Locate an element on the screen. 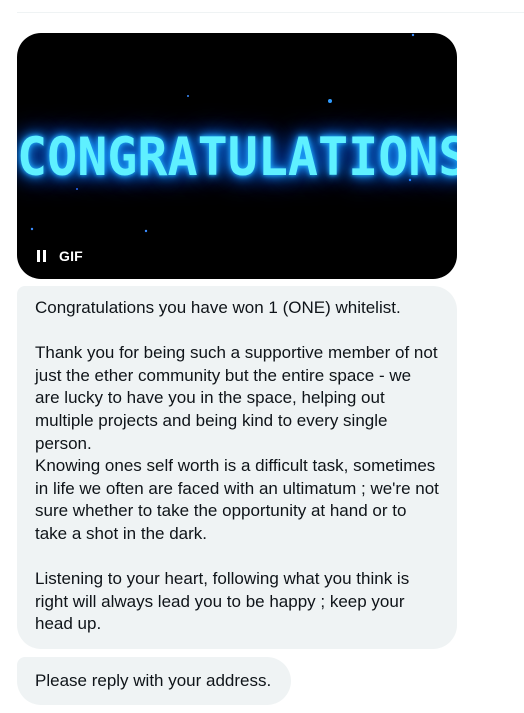 Image resolution: width=524 pixels, height=713 pixels. gif-controls: GIF is located at coordinates (60, 256).